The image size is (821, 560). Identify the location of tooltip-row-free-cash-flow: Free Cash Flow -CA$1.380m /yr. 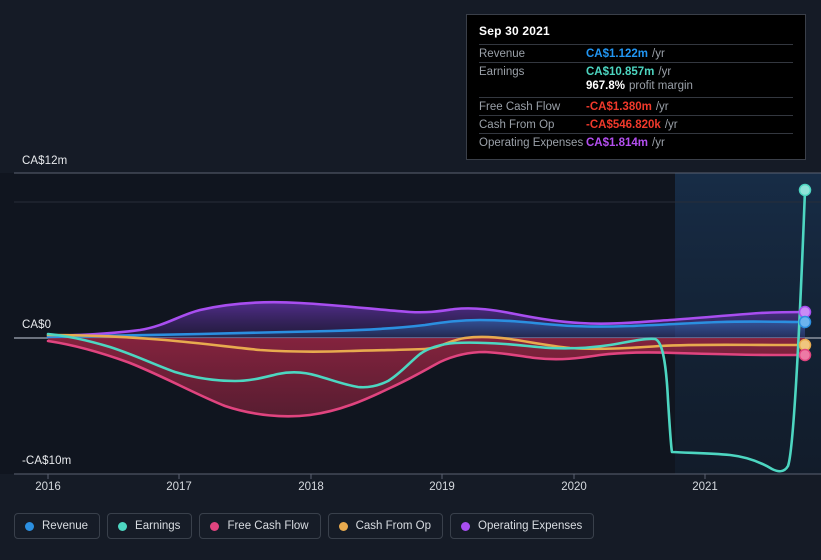
(636, 106).